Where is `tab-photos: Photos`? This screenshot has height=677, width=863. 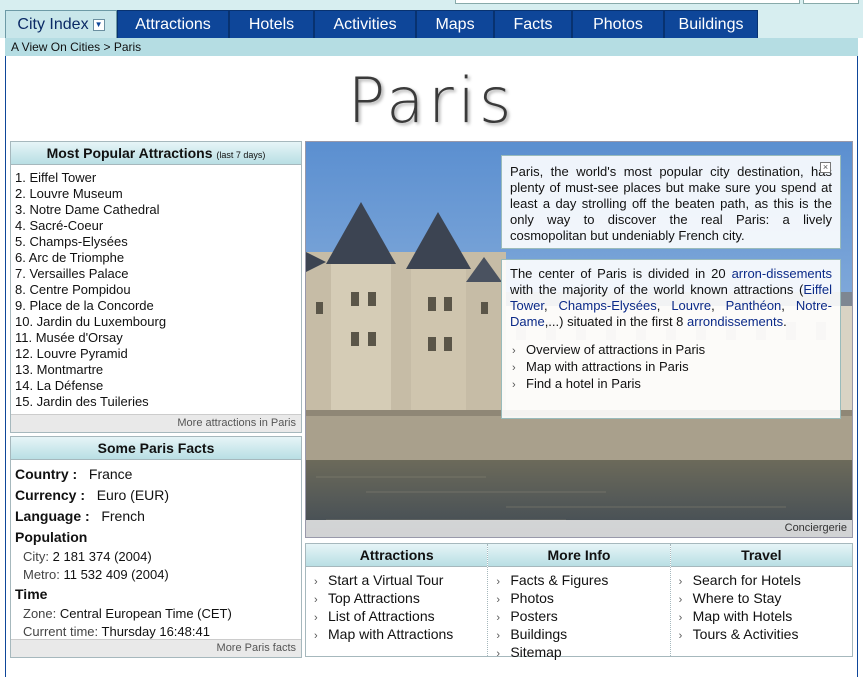 tab-photos: Photos is located at coordinates (618, 24).